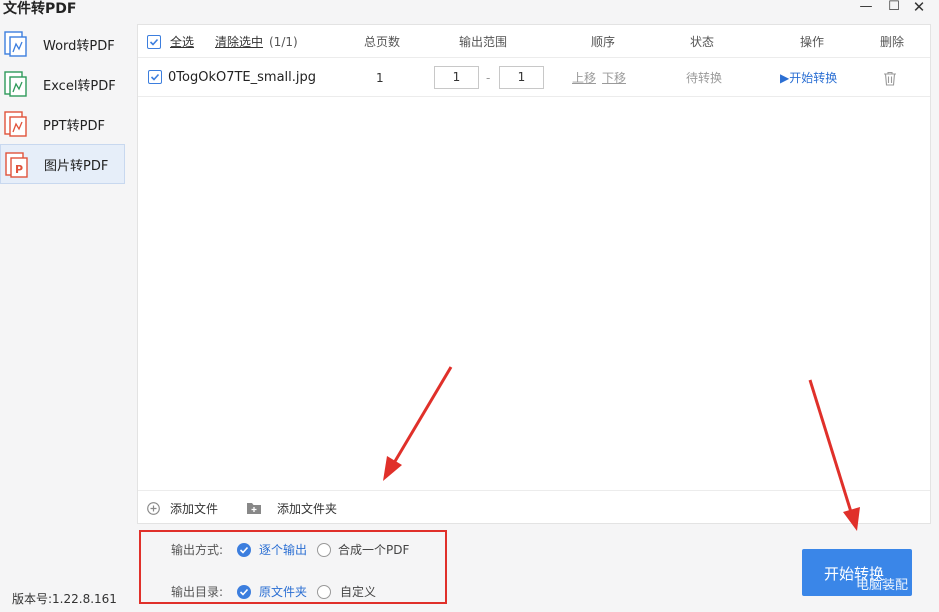 The height and width of the screenshot is (612, 939). I want to click on sidebar-item-label: Word转PDF, so click(79, 46).